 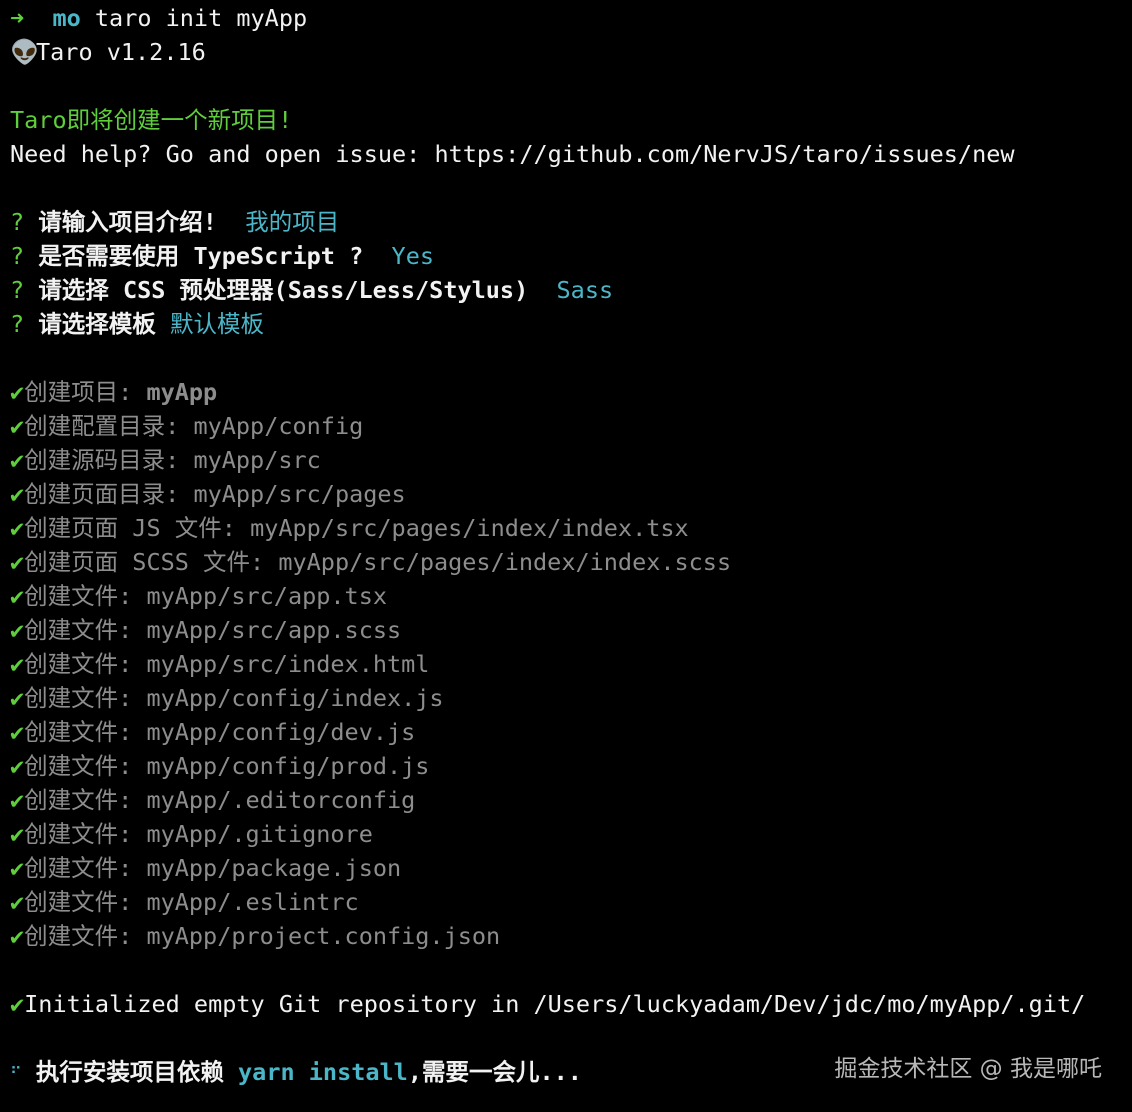 What do you see at coordinates (412, 256) in the screenshot?
I see `question-answer: Yes` at bounding box center [412, 256].